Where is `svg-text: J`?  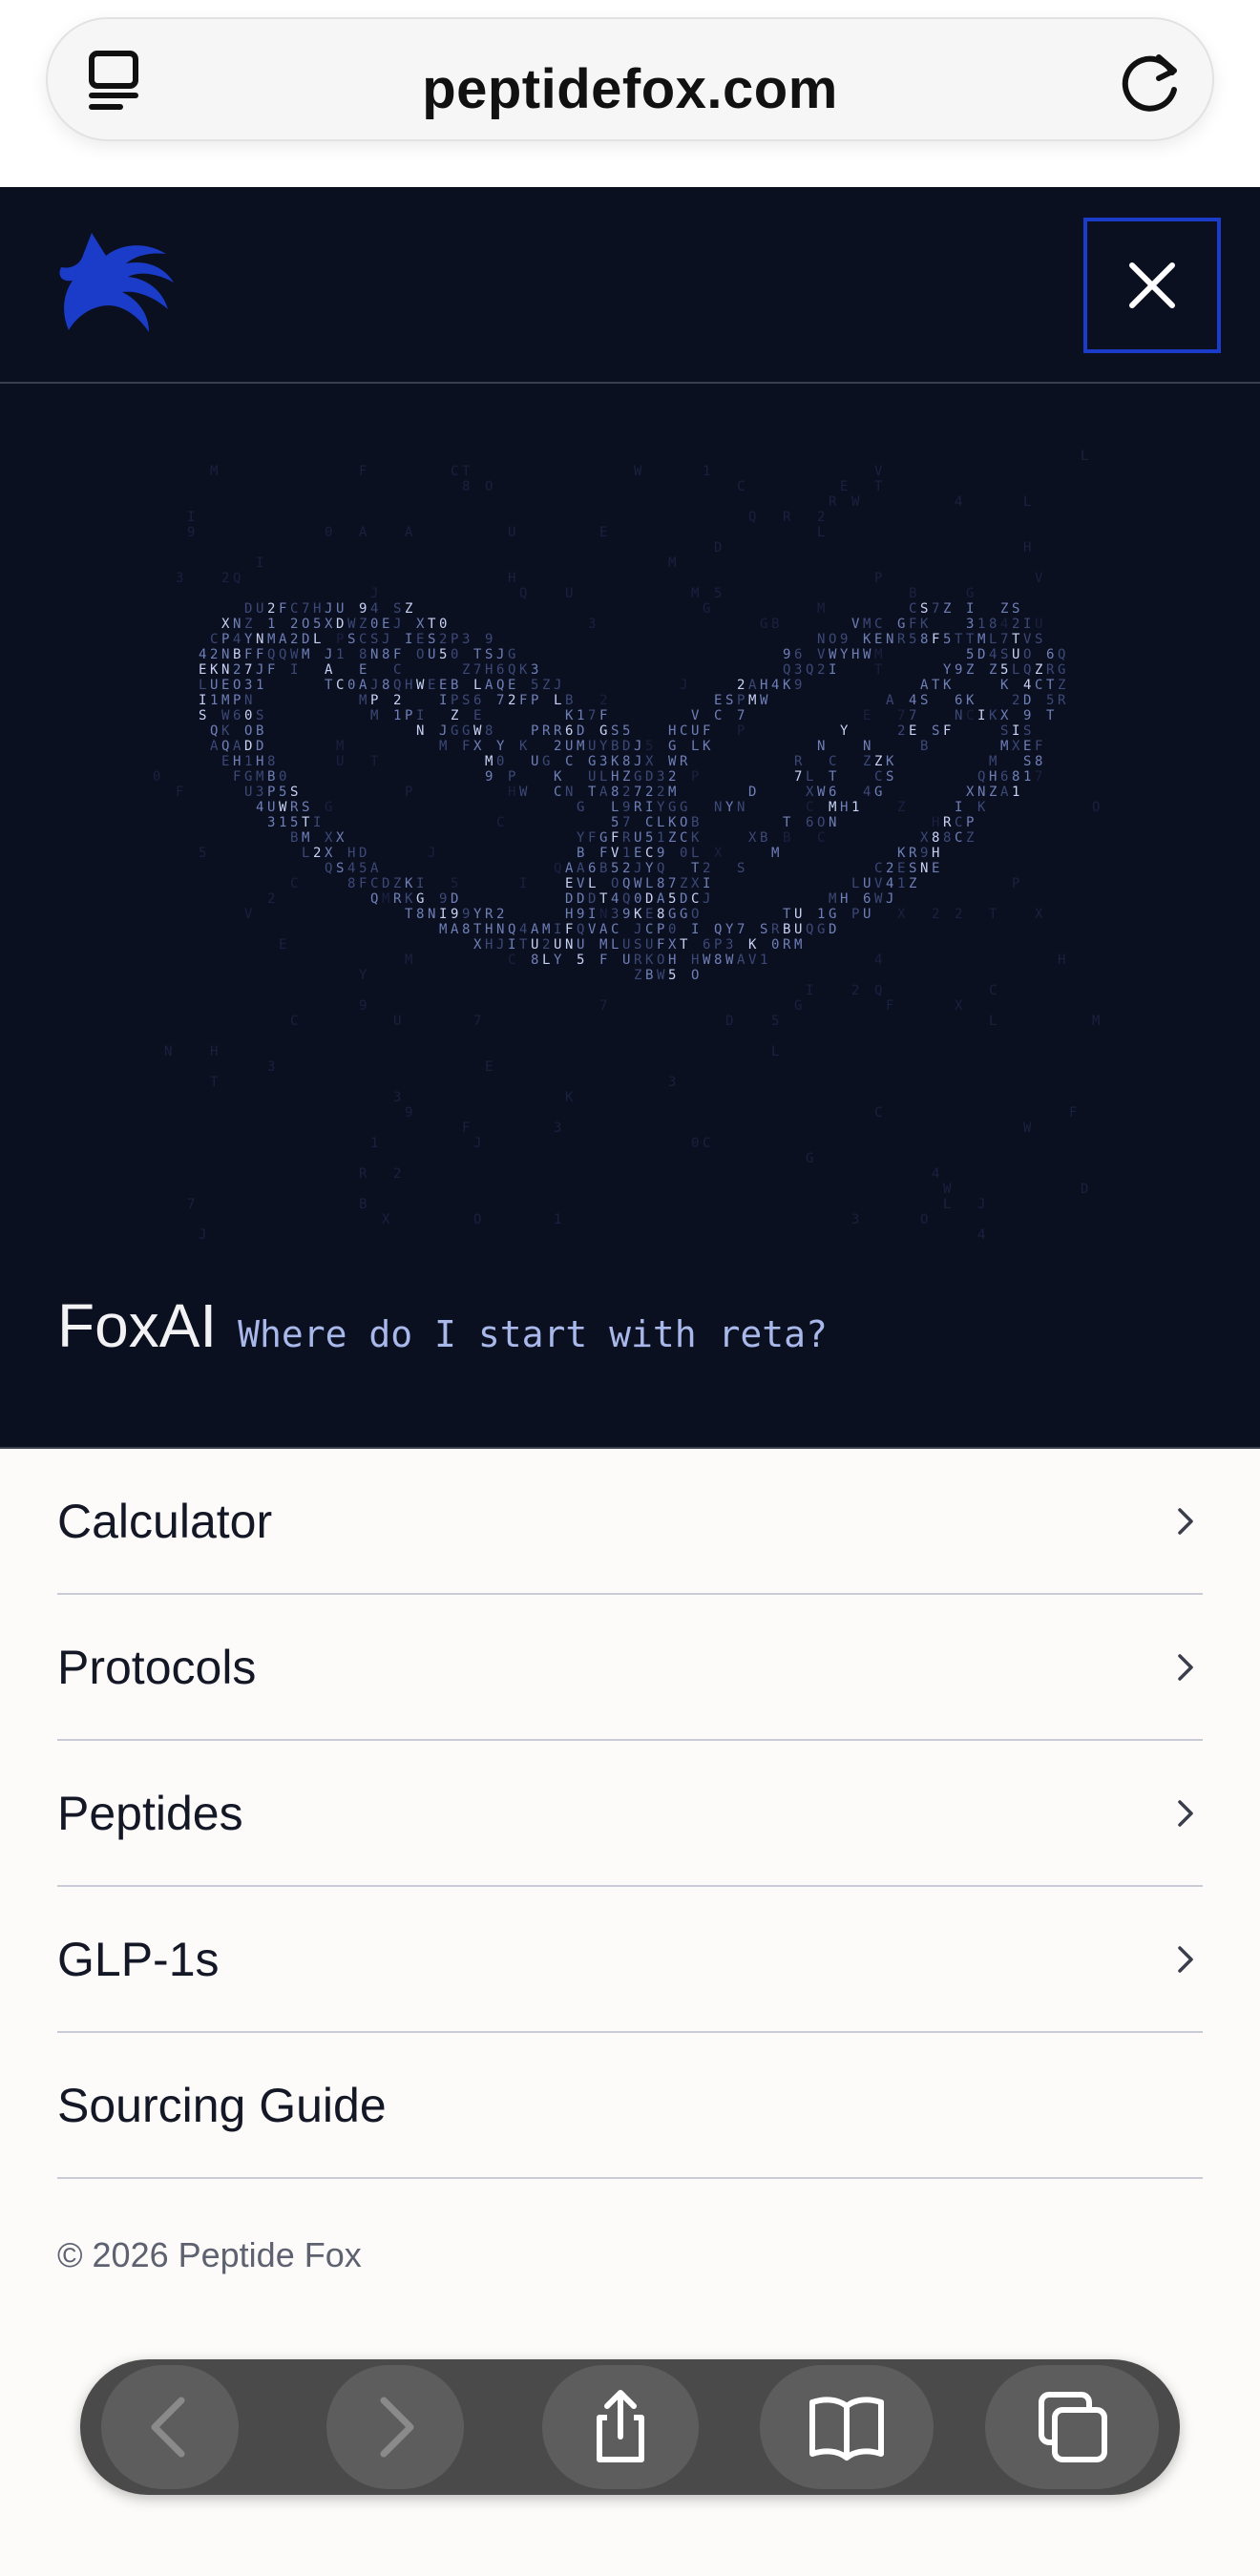
svg-text: J is located at coordinates (203, 1235).